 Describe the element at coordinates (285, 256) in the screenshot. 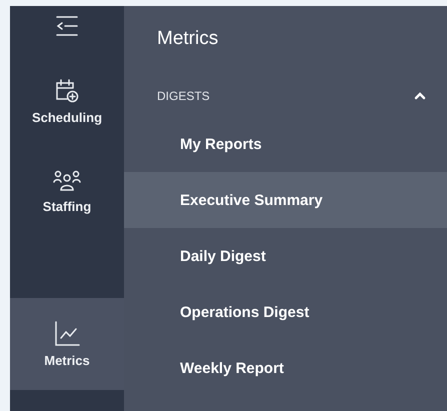

I see `menu-item: Daily Digest` at that location.